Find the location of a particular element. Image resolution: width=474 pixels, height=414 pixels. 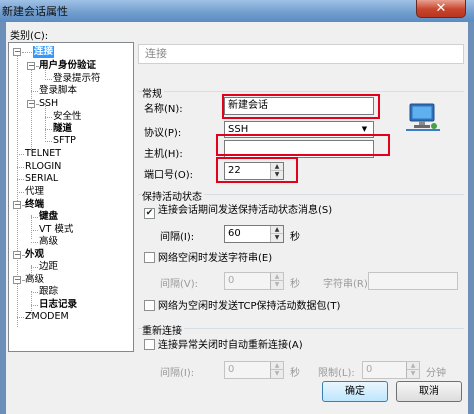

ok-button: 确定 is located at coordinates (355, 391).